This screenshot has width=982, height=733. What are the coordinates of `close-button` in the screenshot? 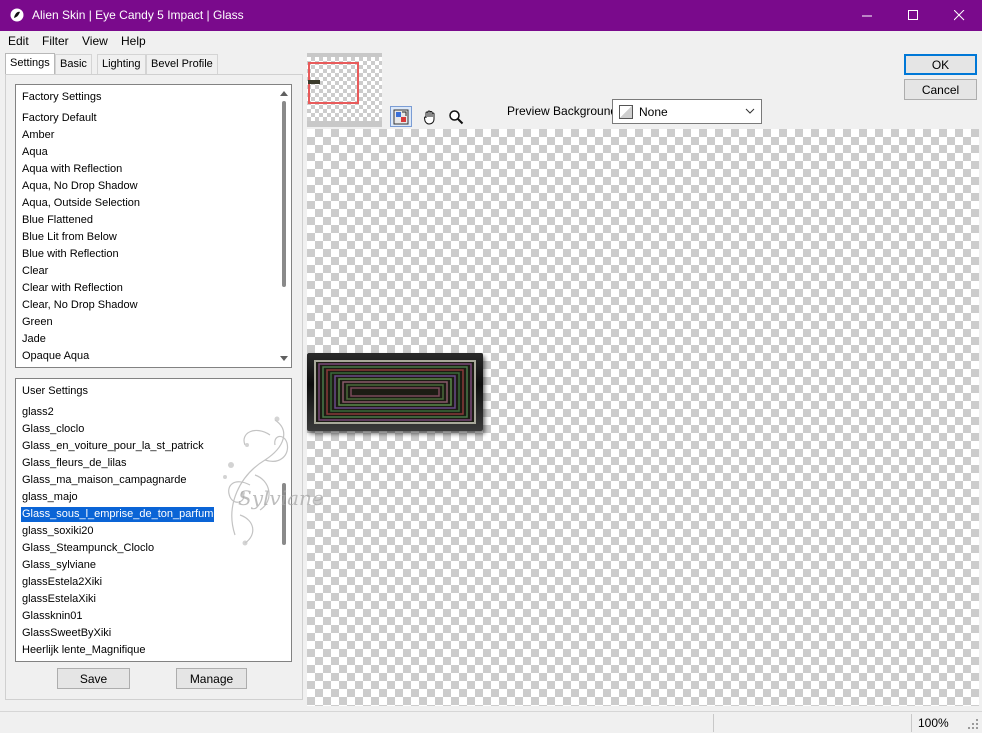 It's located at (959, 15).